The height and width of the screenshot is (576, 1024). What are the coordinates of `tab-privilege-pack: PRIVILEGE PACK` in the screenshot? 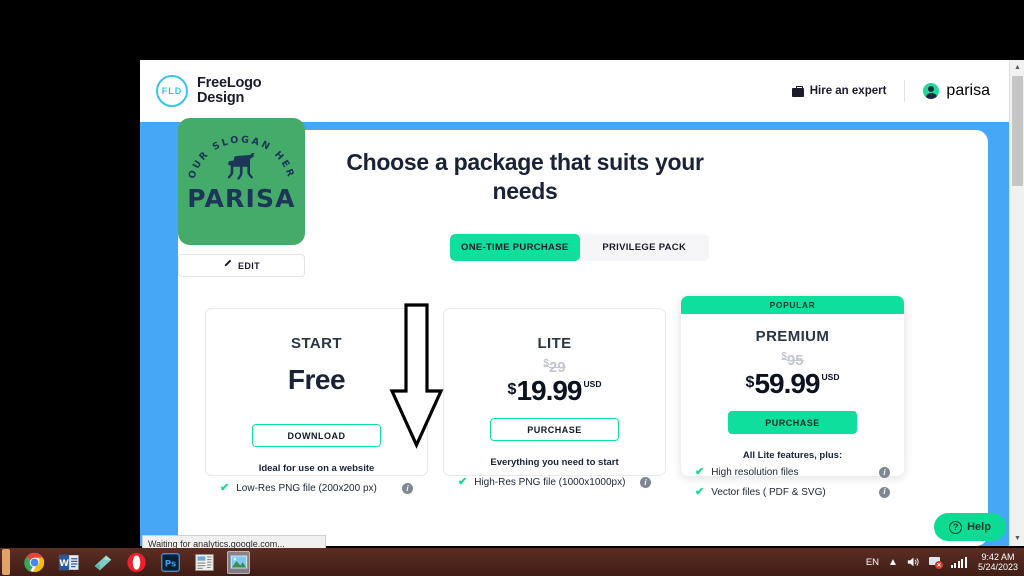 It's located at (645, 247).